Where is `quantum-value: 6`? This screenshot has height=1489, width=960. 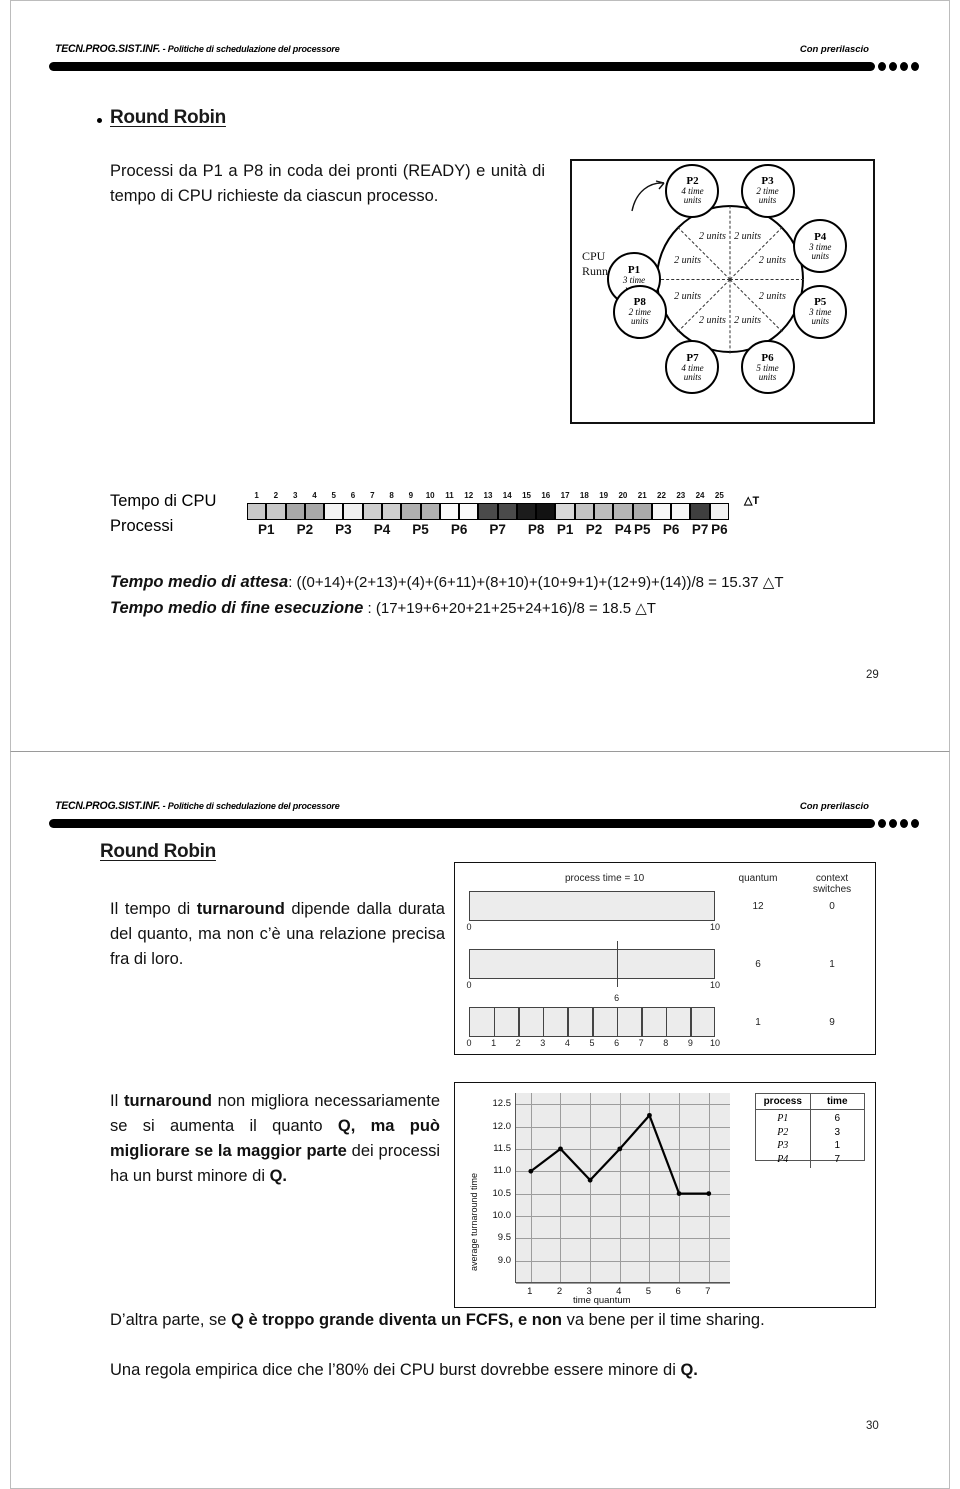 quantum-value: 6 is located at coordinates (758, 964).